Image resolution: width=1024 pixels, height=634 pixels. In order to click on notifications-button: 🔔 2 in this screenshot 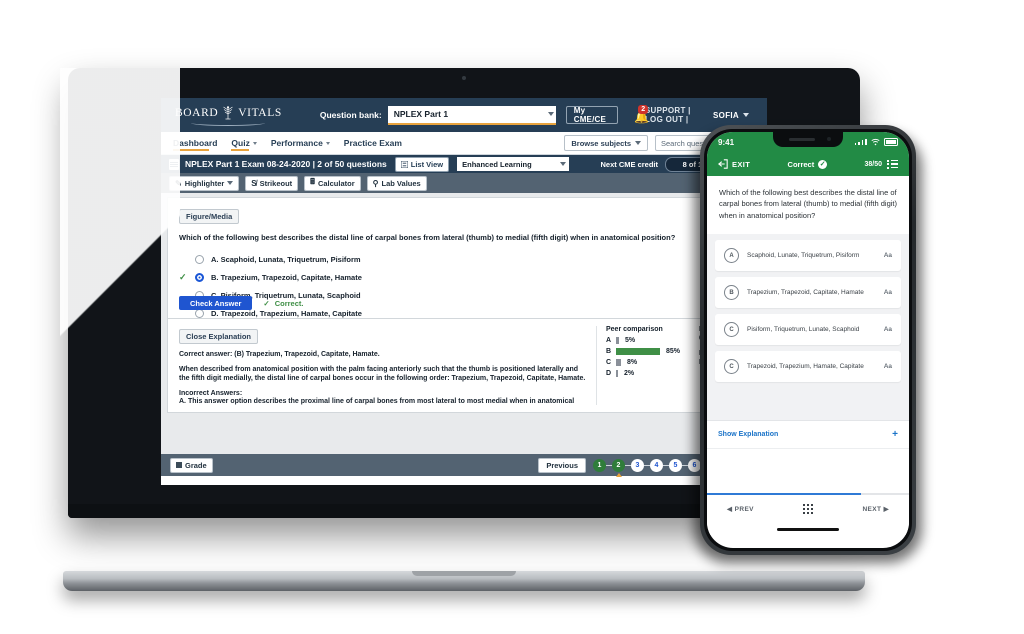, I will do `click(640, 114)`.